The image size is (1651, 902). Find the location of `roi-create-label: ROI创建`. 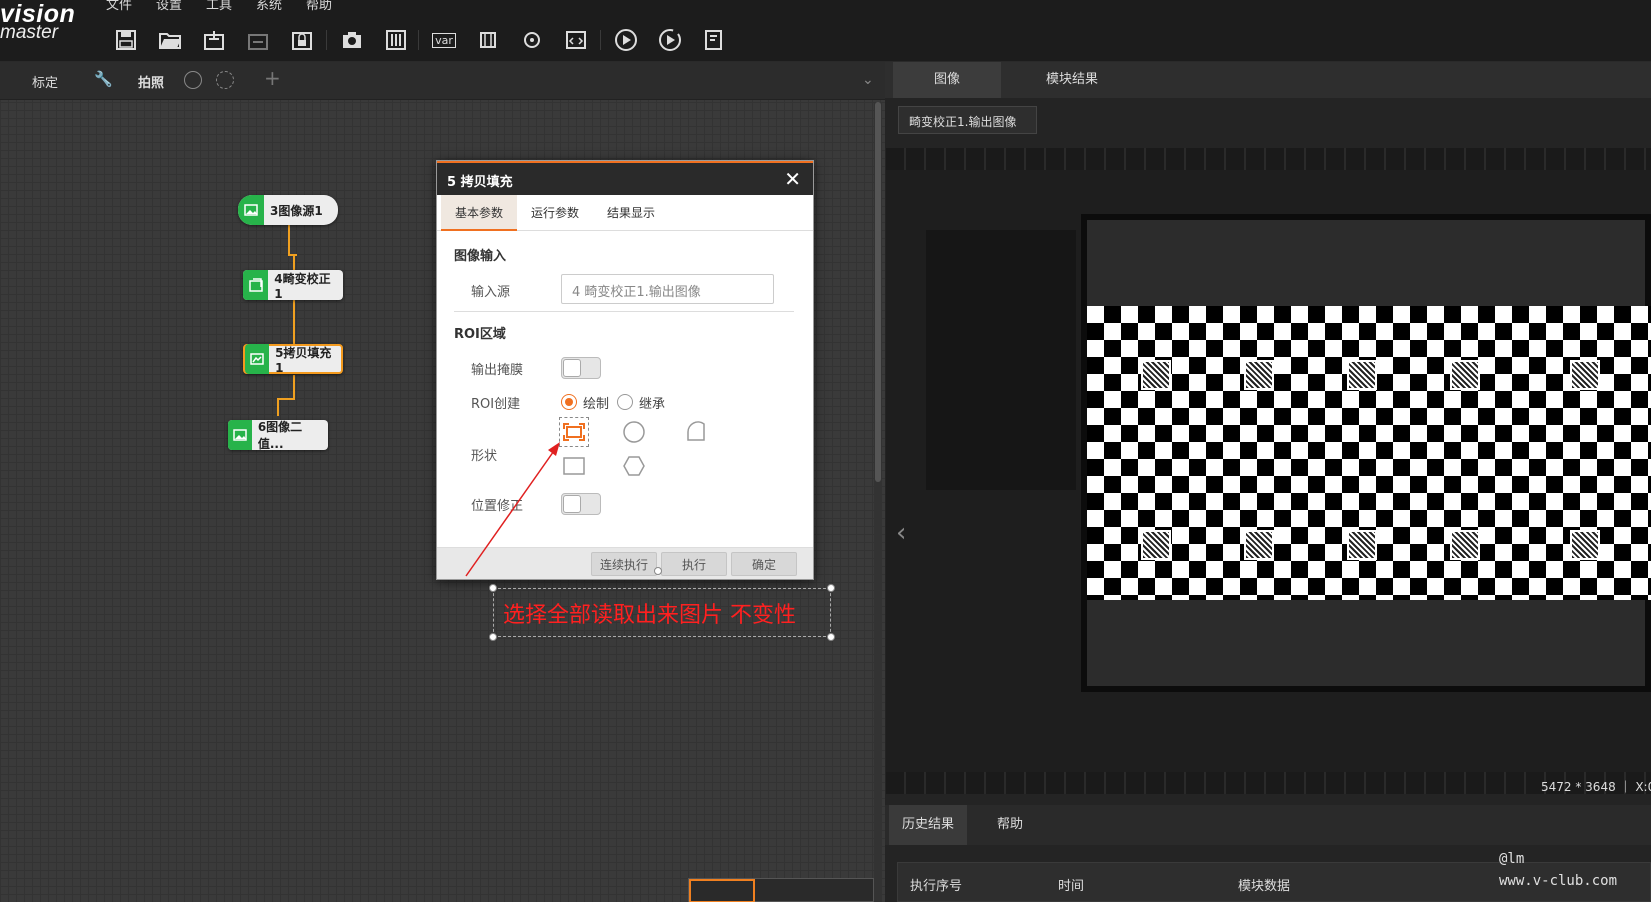

roi-create-label: ROI创建 is located at coordinates (496, 404).